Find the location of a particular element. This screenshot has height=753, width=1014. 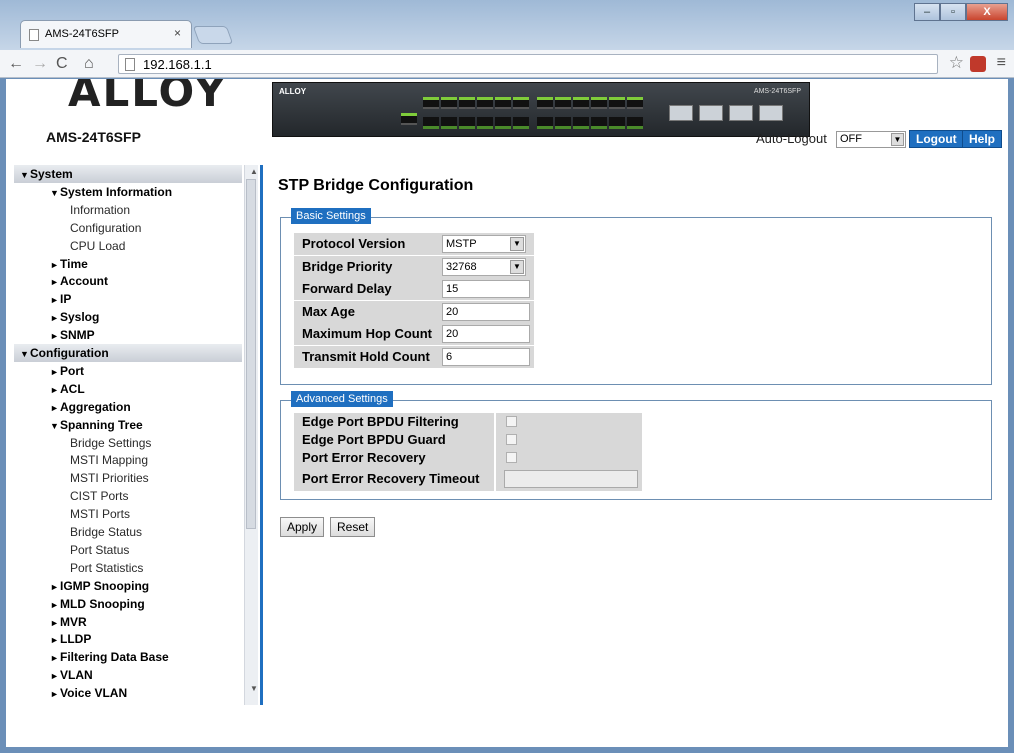

sidebar-item-label: MSTI Priorities is located at coordinates (109, 478).